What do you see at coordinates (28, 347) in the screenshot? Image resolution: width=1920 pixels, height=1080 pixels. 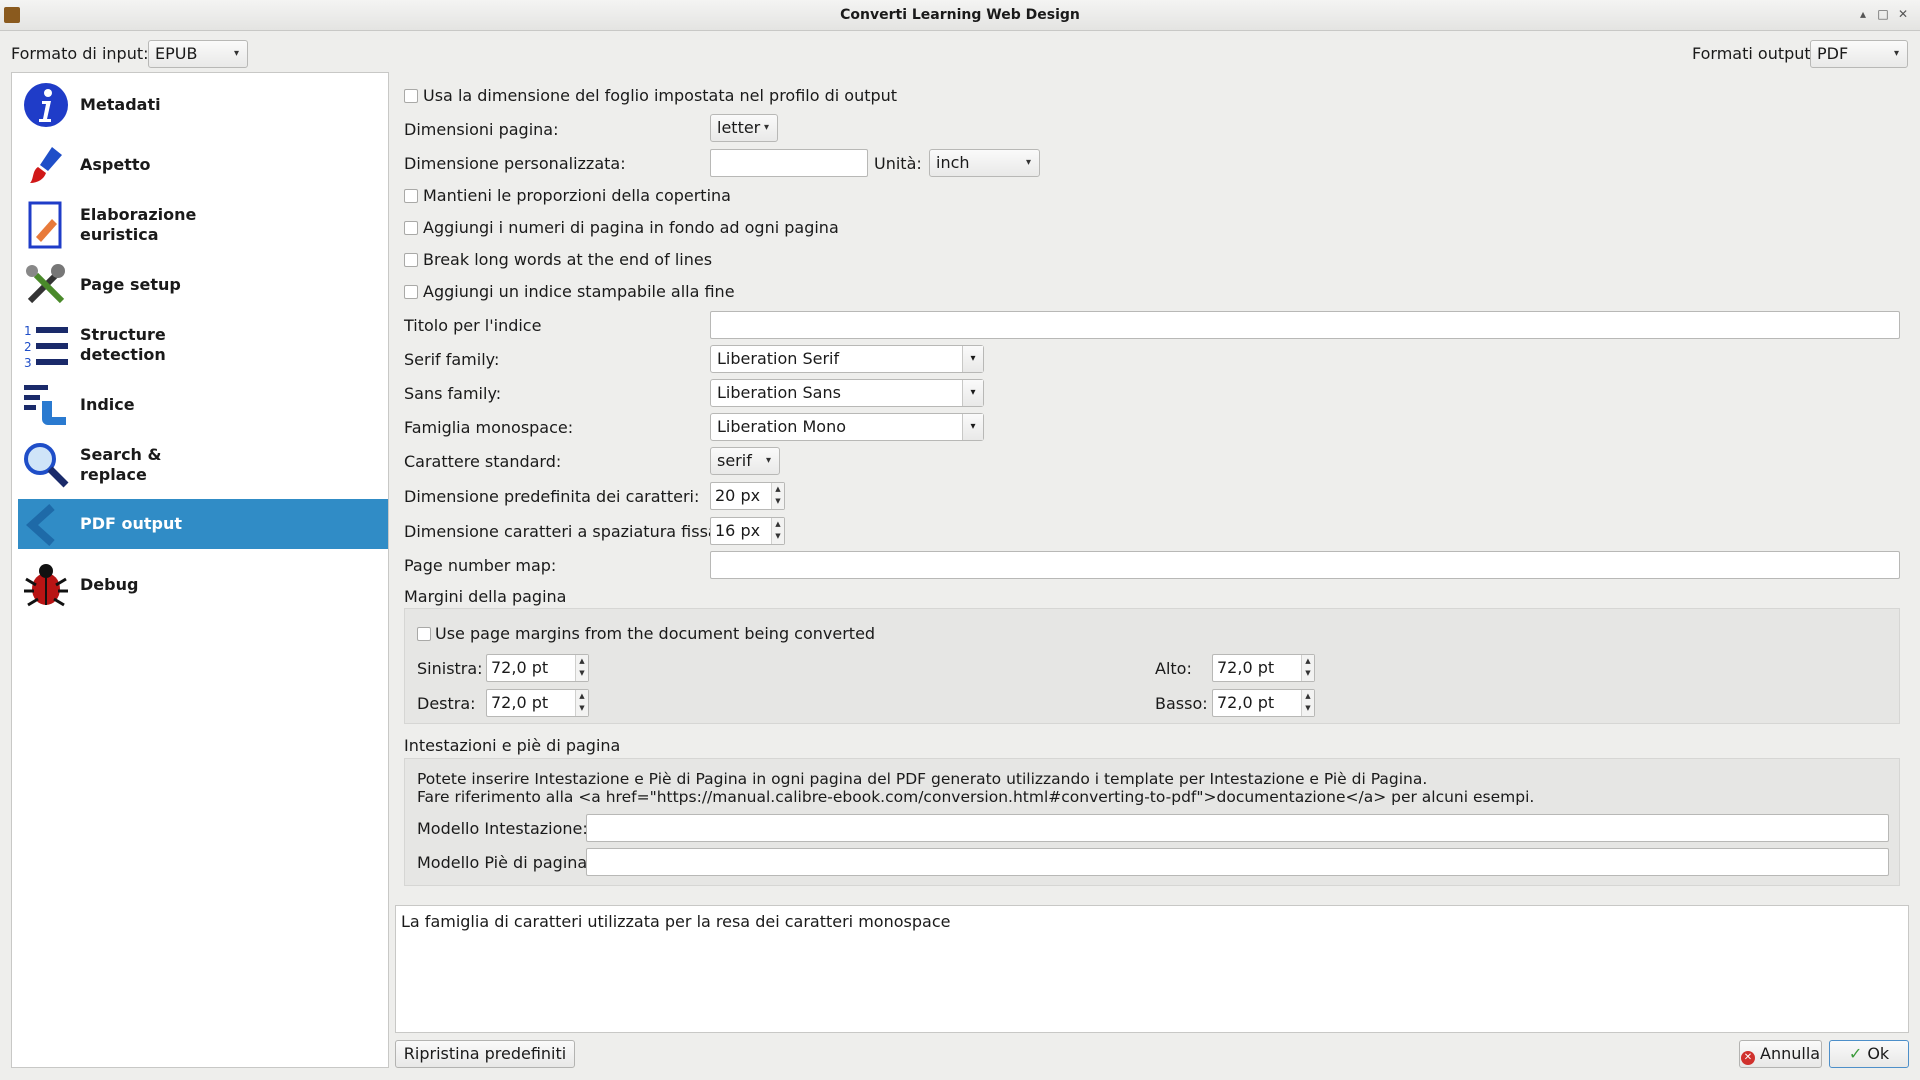 I see `svg-text: 2` at bounding box center [28, 347].